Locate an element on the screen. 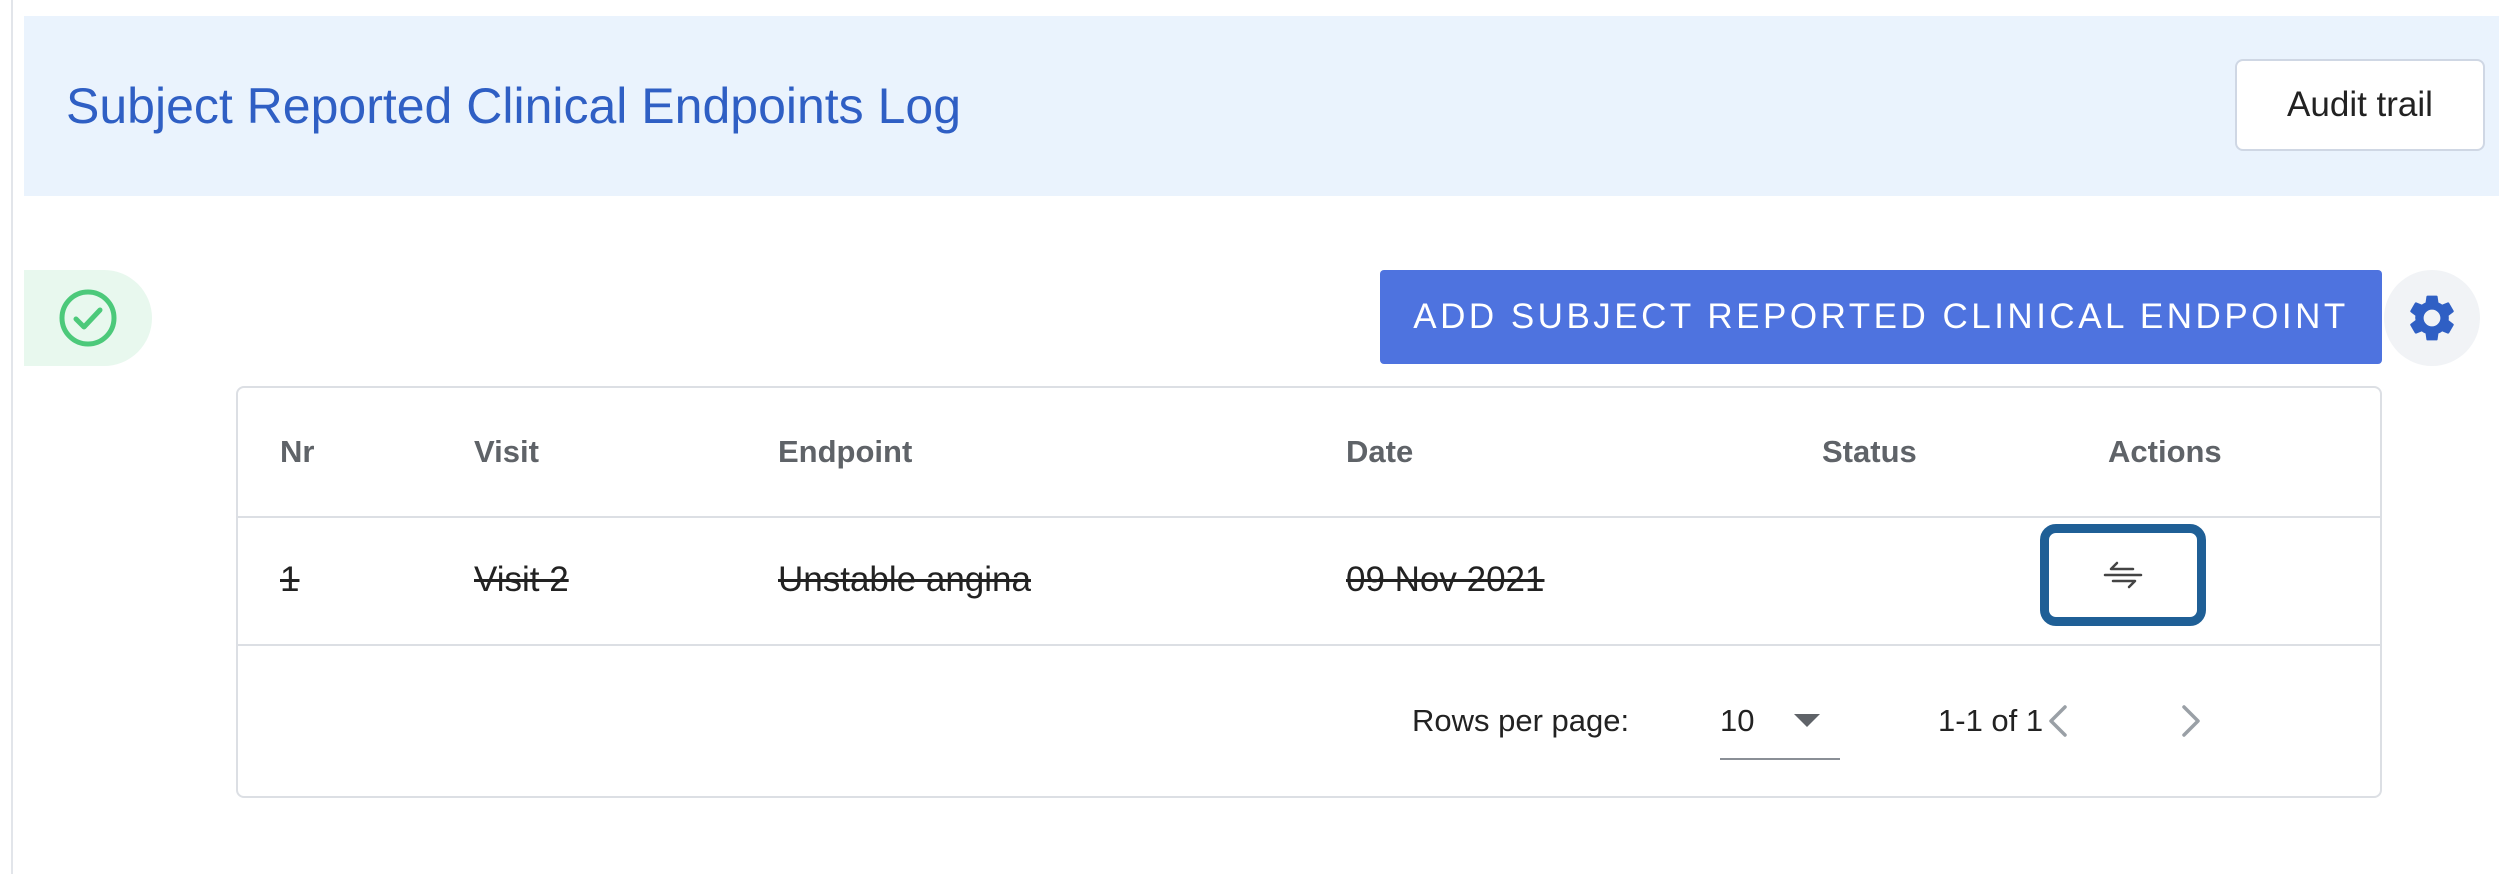  restore-icon is located at coordinates (2123, 575).